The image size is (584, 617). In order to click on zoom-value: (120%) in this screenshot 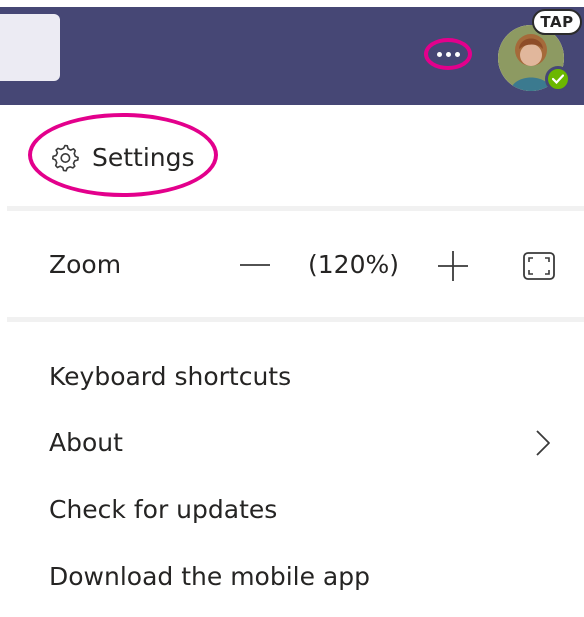, I will do `click(353, 264)`.